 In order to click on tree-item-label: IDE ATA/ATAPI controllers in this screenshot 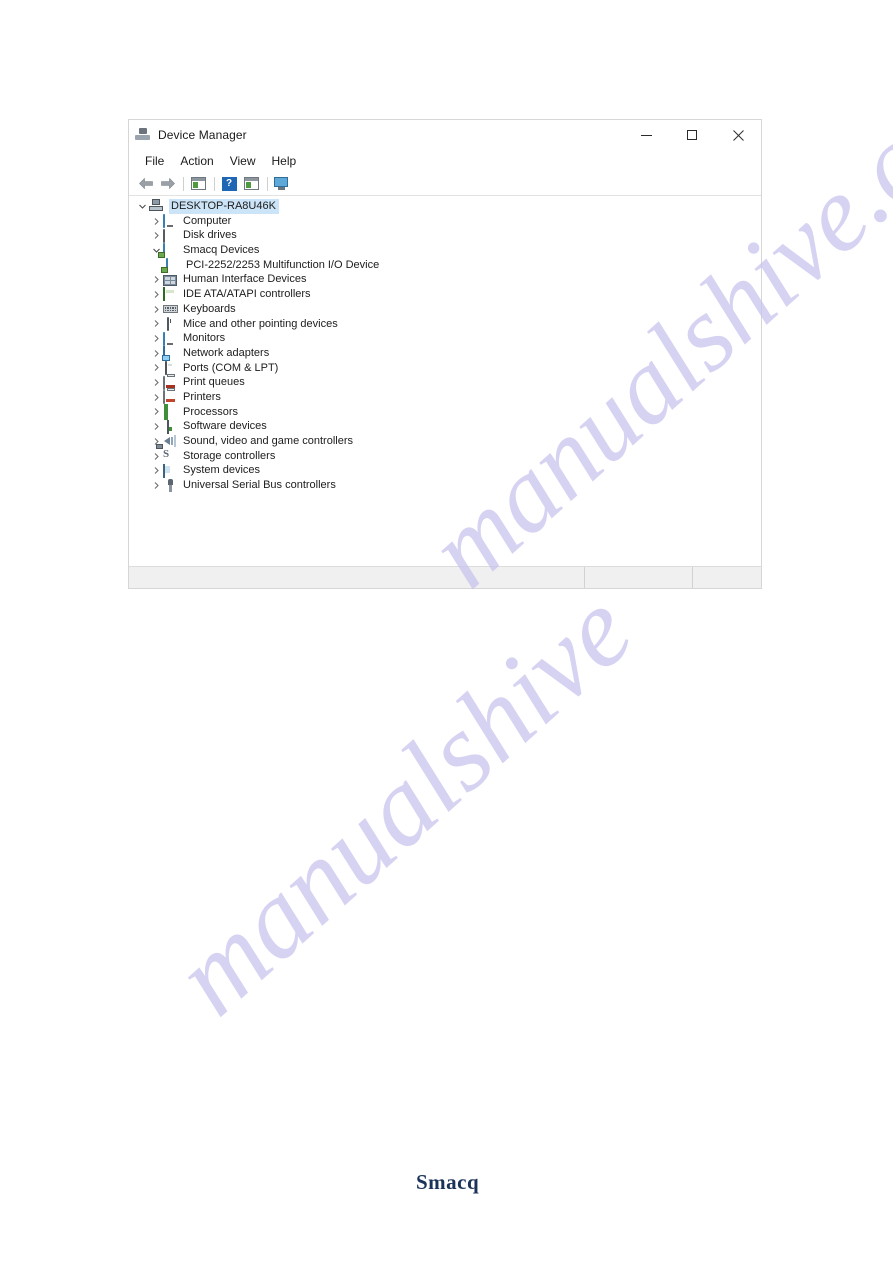, I will do `click(247, 294)`.